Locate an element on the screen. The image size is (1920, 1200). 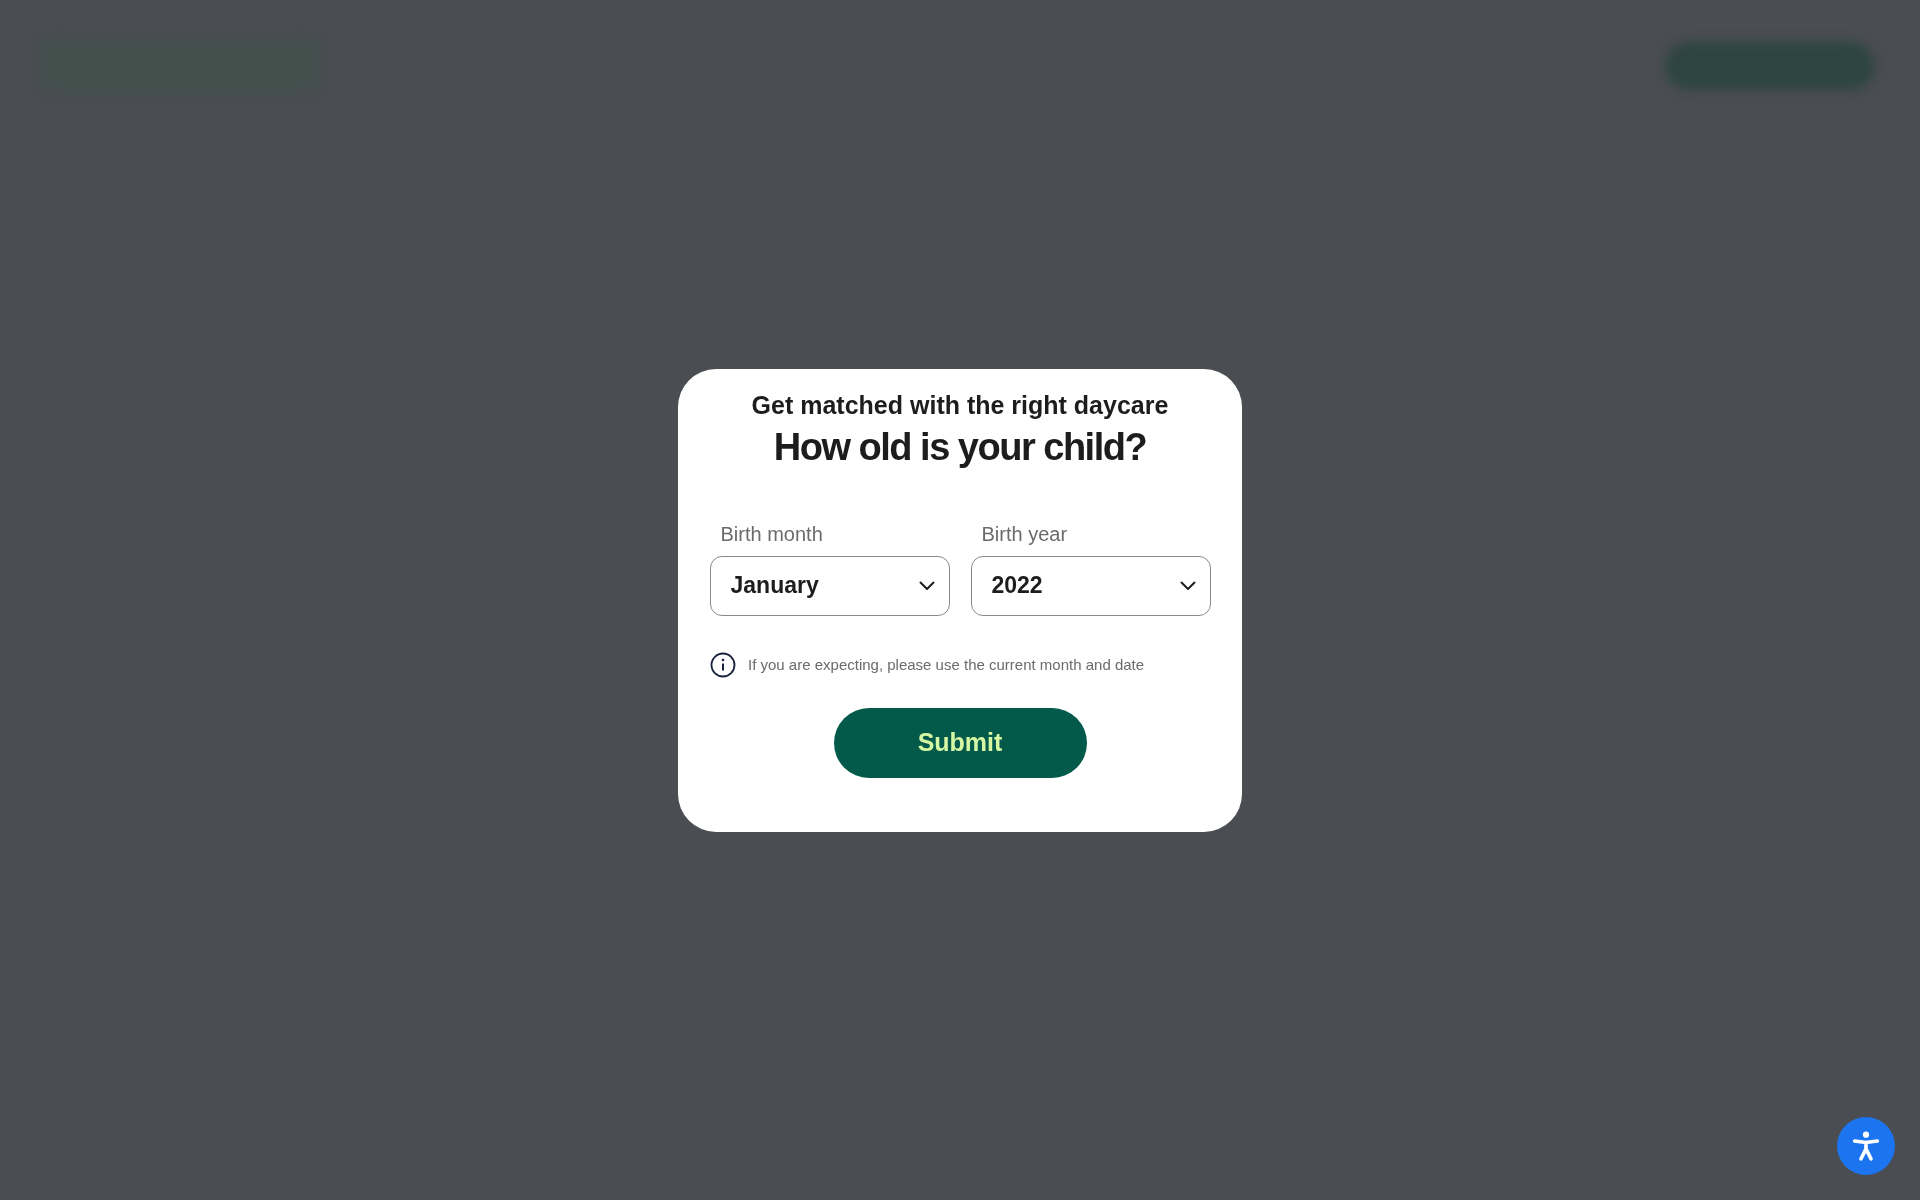
modal-subtitle: Get matched with the right daycare is located at coordinates (960, 405).